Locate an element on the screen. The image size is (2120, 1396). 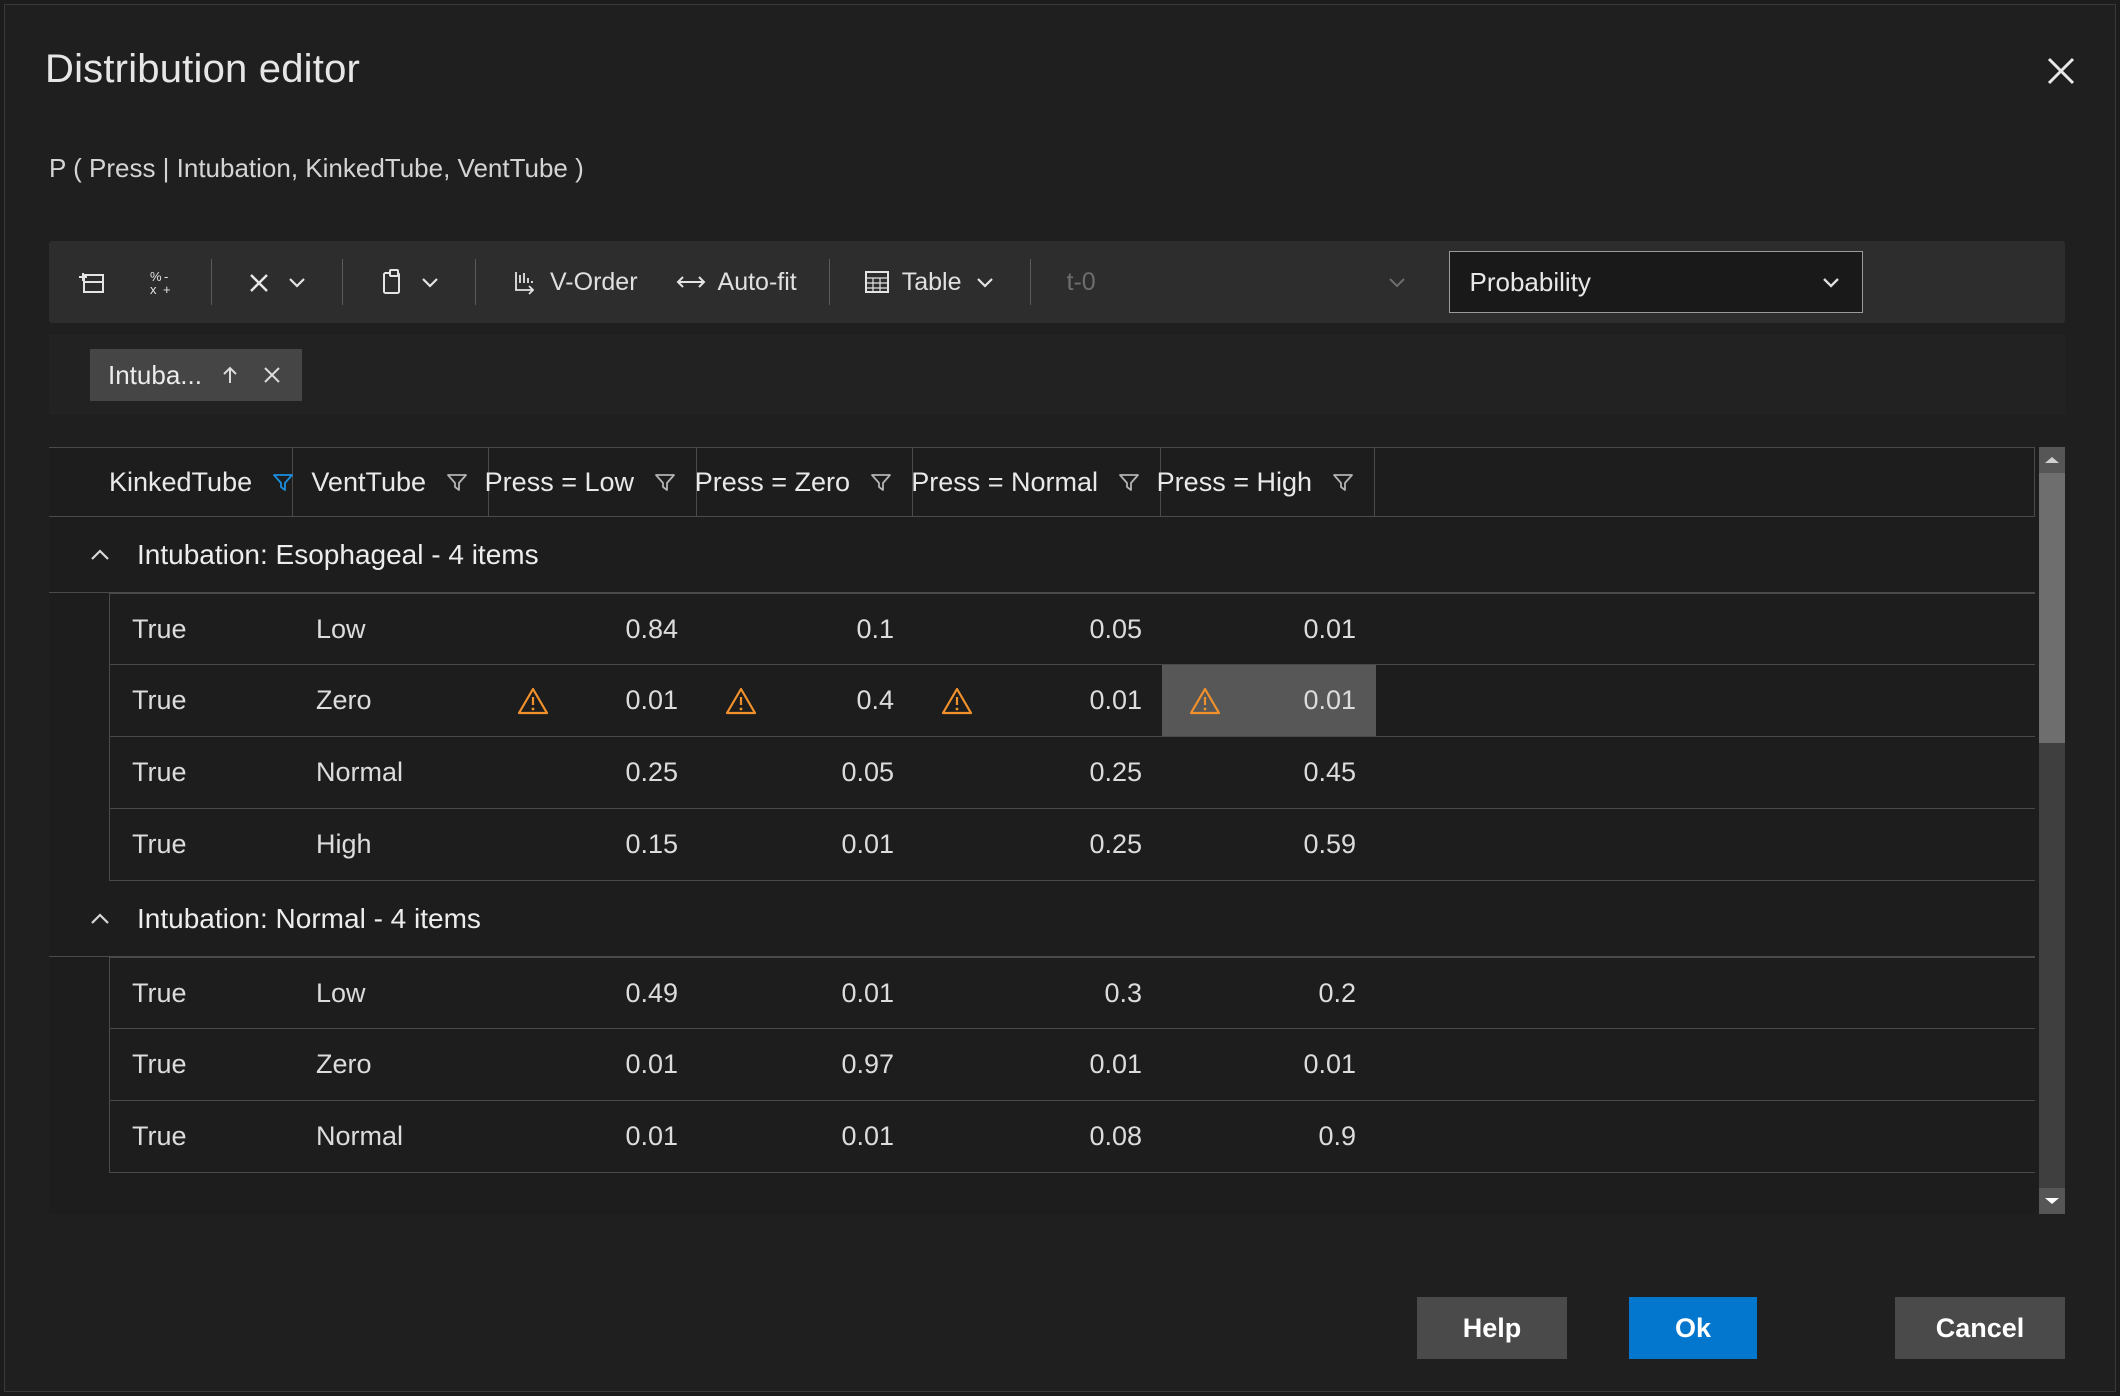
table-row: True Zero 0.01 0.4 0.01 0.01 is located at coordinates (1087, 701).